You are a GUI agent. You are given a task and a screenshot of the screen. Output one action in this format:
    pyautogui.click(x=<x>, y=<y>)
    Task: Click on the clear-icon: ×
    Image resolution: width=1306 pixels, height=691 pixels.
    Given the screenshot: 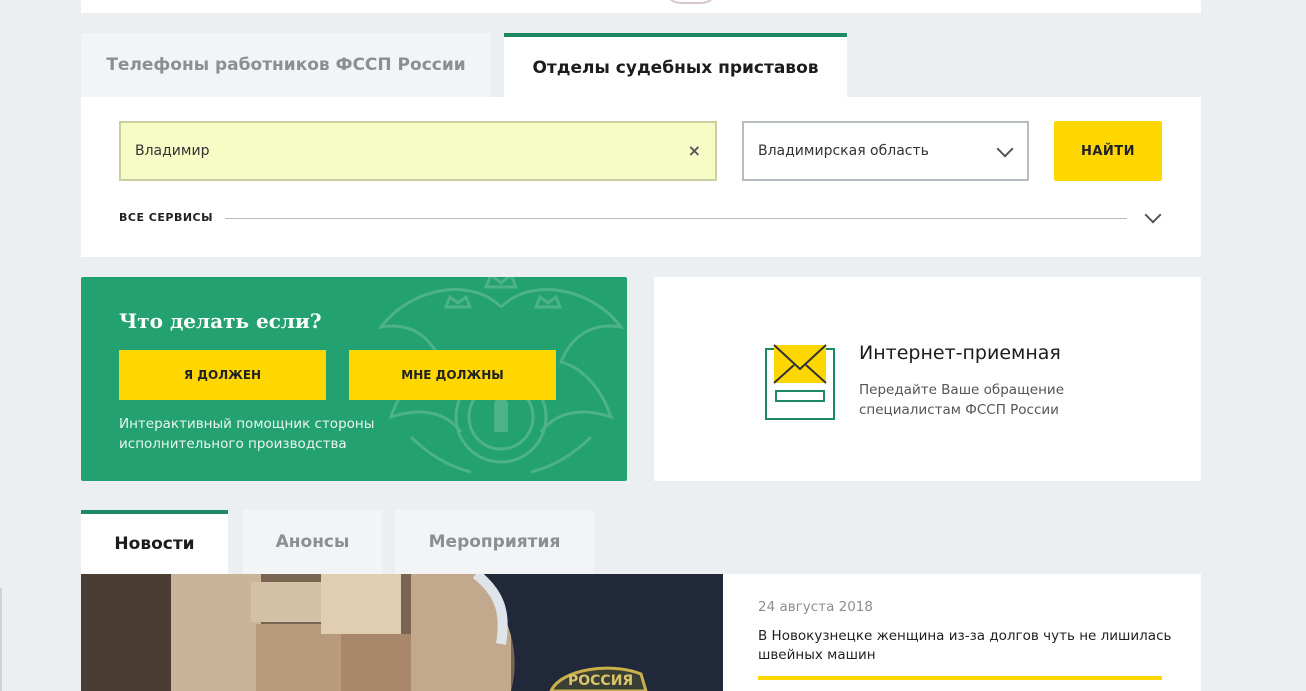 What is the action you would take?
    pyautogui.click(x=694, y=150)
    